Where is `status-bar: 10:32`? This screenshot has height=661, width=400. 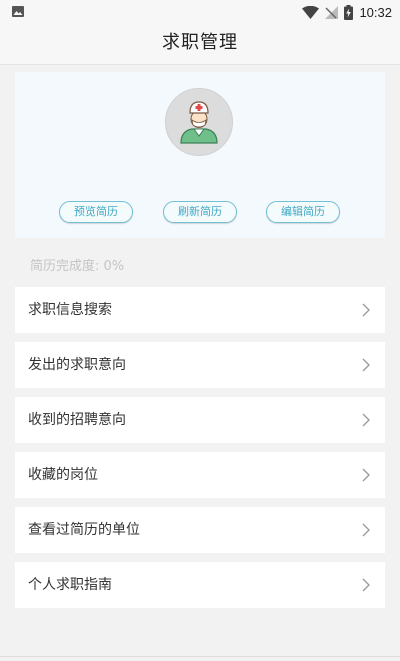
status-bar: 10:32 is located at coordinates (200, 12).